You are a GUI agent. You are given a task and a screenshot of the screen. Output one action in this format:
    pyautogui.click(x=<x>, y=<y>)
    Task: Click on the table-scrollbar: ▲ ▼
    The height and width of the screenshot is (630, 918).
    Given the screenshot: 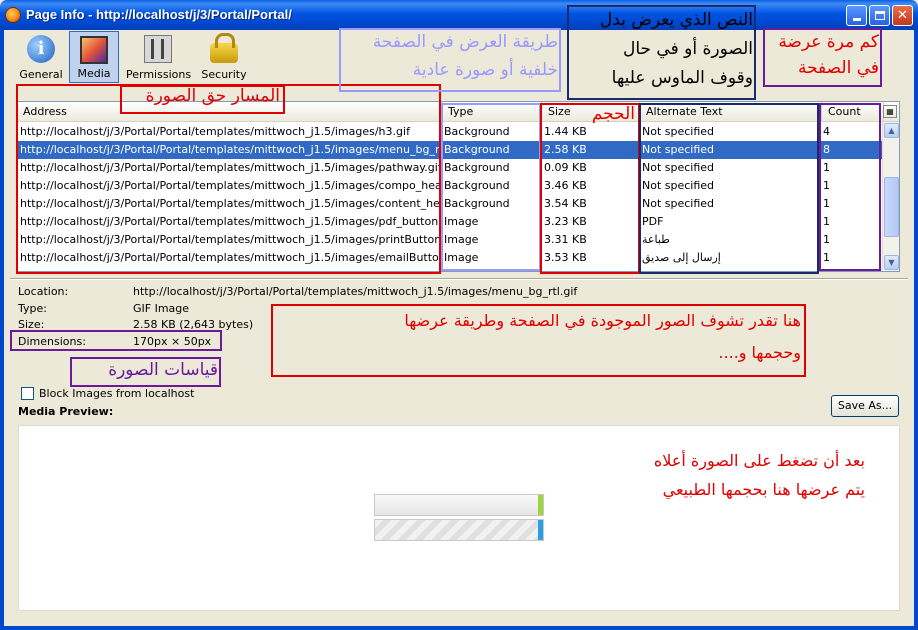 What is the action you would take?
    pyautogui.click(x=890, y=196)
    